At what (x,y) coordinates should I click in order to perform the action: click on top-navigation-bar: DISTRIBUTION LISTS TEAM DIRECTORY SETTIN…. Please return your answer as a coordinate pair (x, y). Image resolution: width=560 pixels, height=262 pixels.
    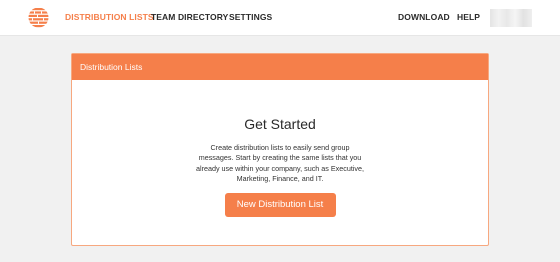
    Looking at the image, I should click on (280, 18).